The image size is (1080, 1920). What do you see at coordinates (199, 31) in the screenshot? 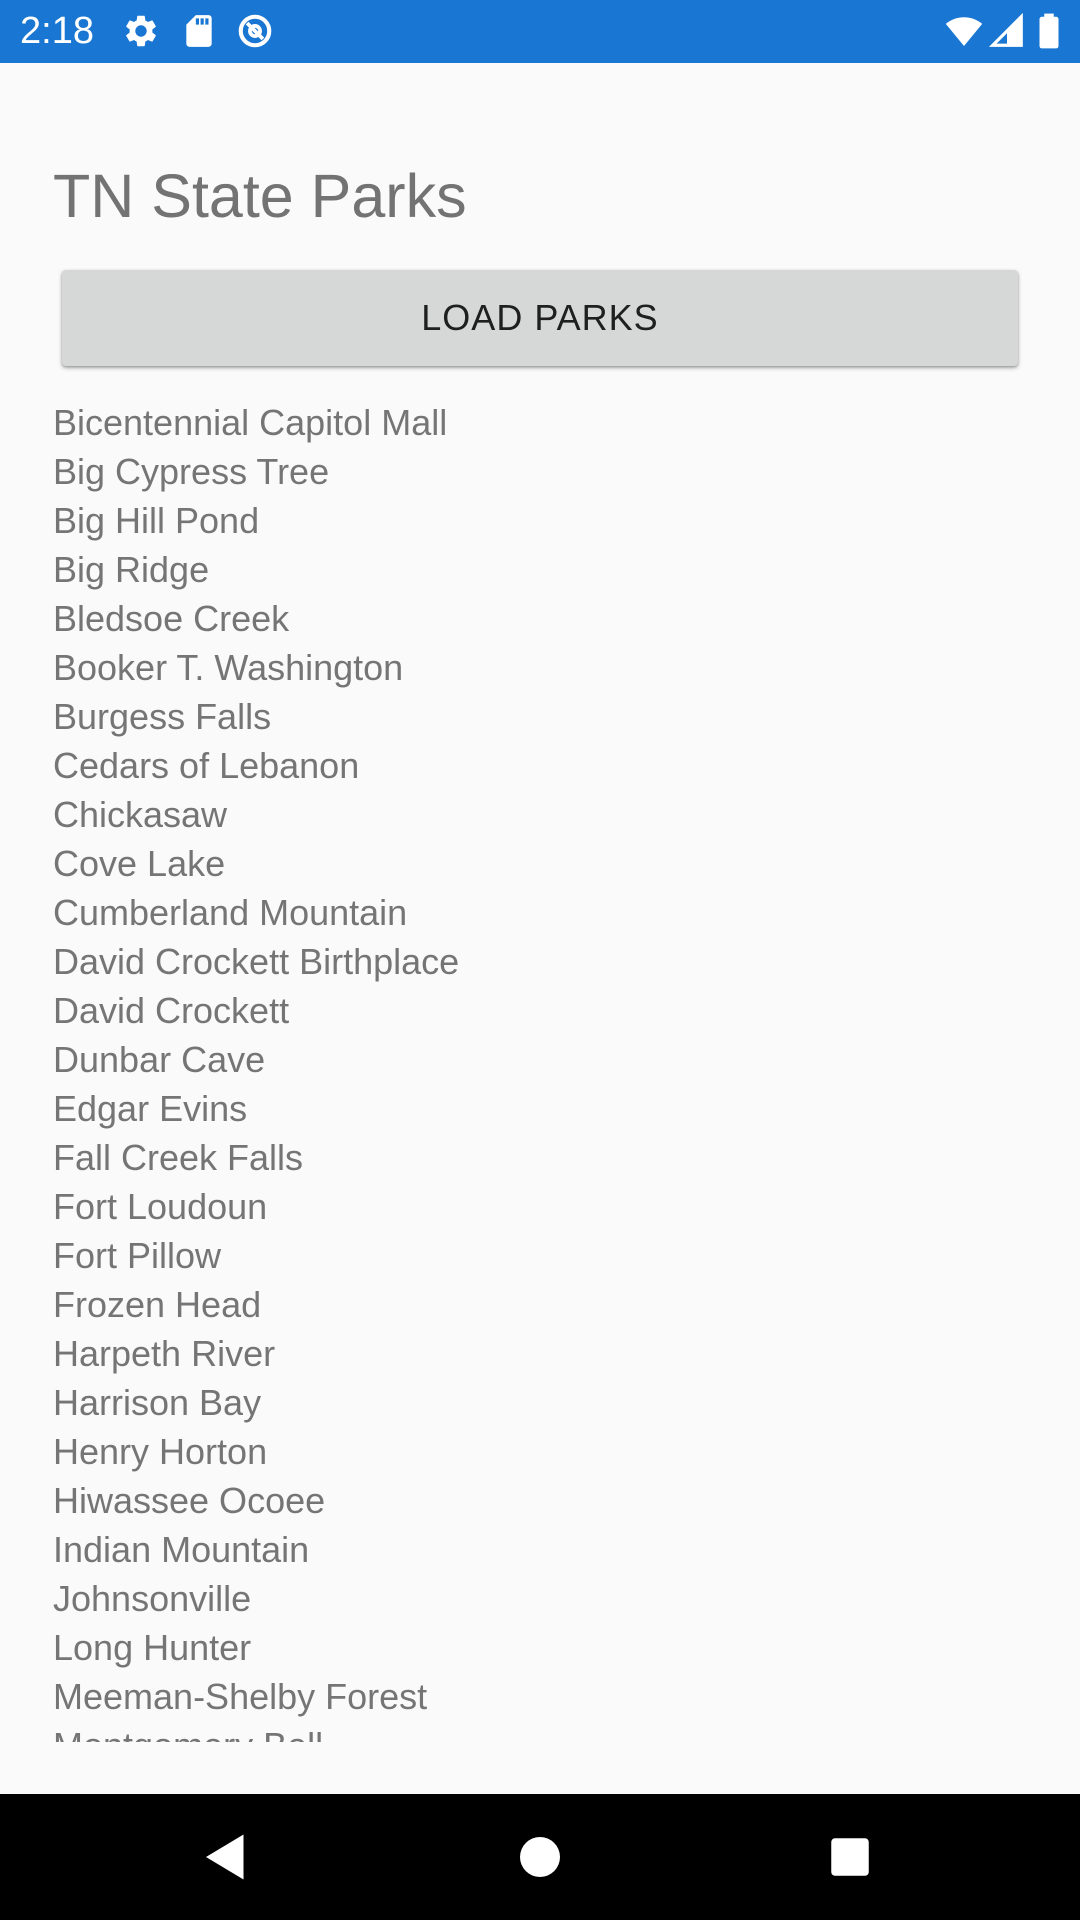
I see `sd-card-icon` at bounding box center [199, 31].